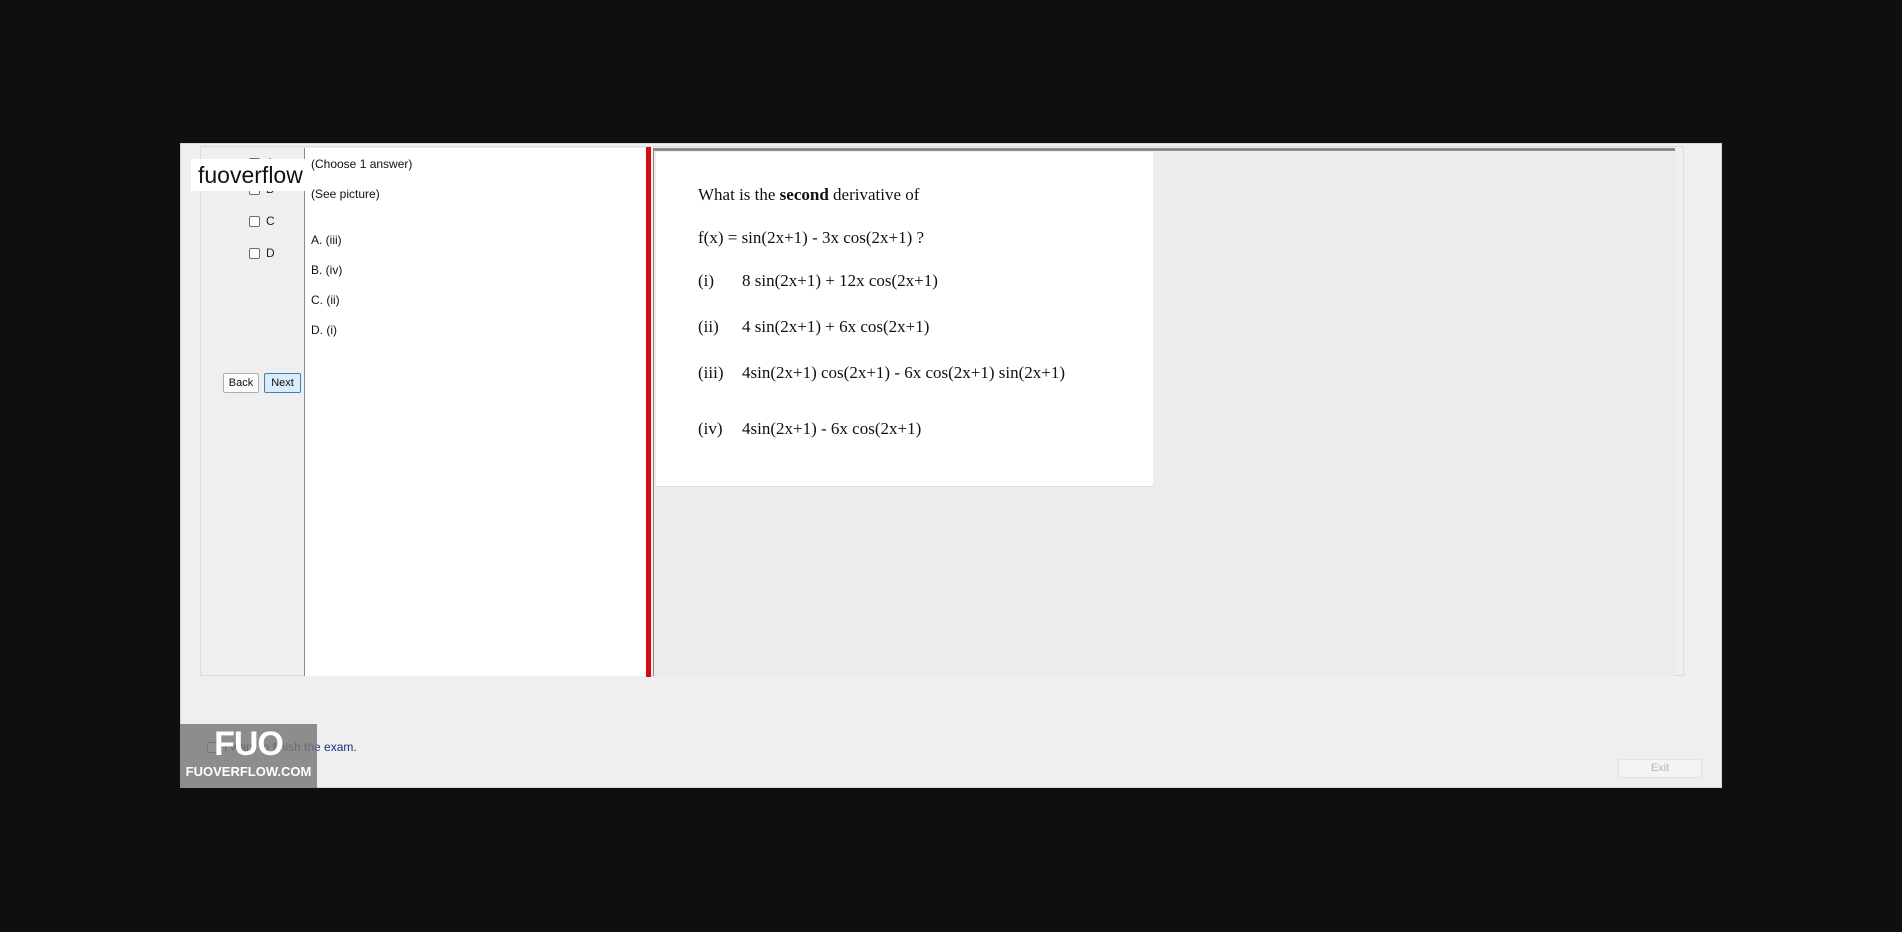 The image size is (1902, 932). What do you see at coordinates (874, 194) in the screenshot?
I see `question-suffix: derivative of` at bounding box center [874, 194].